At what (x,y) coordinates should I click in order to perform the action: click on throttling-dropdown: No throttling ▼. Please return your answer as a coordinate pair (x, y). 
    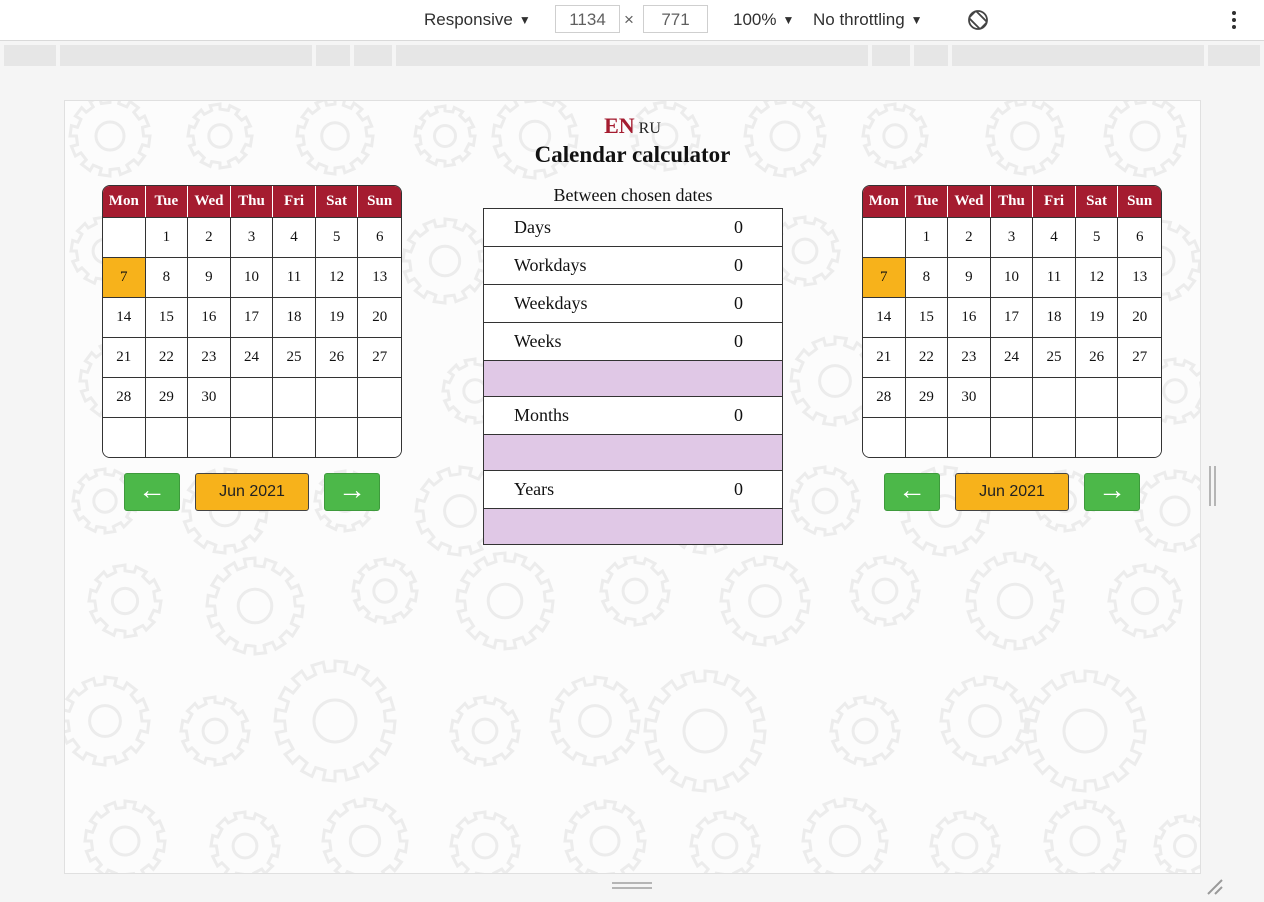
    Looking at the image, I should click on (868, 20).